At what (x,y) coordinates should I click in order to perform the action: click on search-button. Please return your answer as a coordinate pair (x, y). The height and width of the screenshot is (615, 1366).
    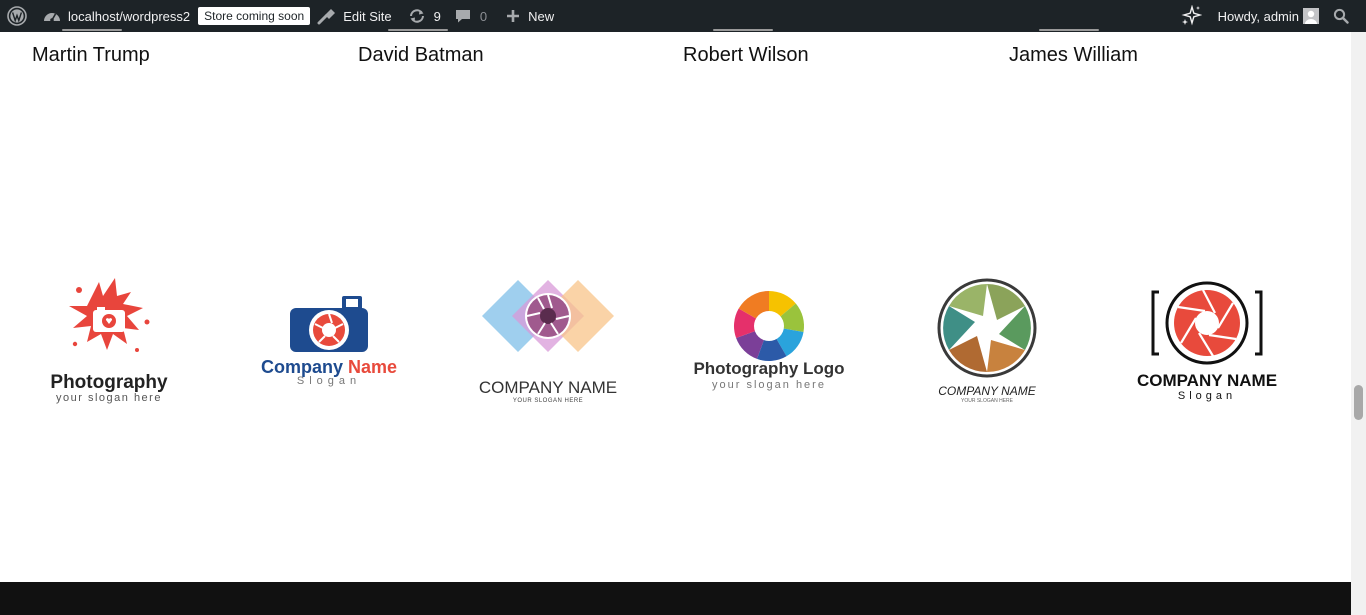
    Looking at the image, I should click on (1341, 16).